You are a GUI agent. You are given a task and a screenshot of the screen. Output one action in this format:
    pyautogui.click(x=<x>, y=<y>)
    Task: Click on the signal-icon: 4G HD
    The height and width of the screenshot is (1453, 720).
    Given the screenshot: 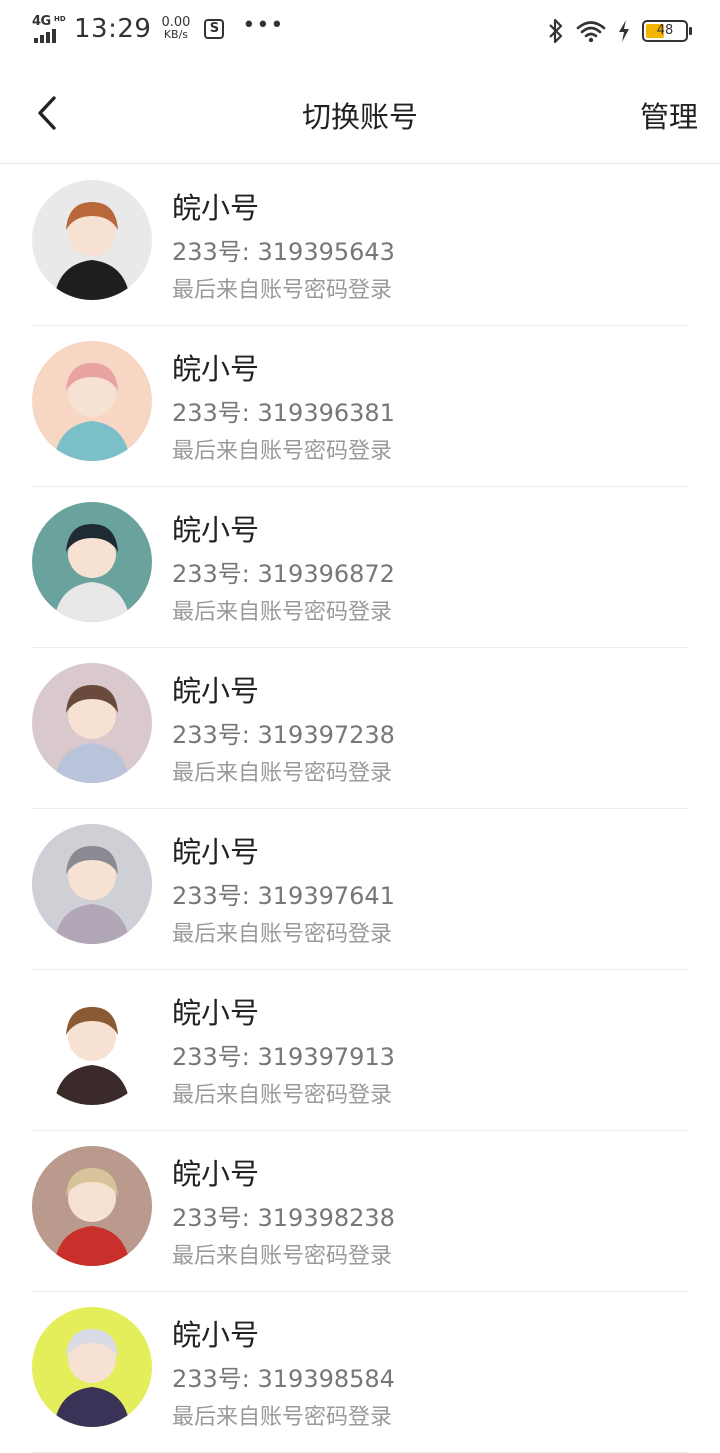 What is the action you would take?
    pyautogui.click(x=49, y=29)
    